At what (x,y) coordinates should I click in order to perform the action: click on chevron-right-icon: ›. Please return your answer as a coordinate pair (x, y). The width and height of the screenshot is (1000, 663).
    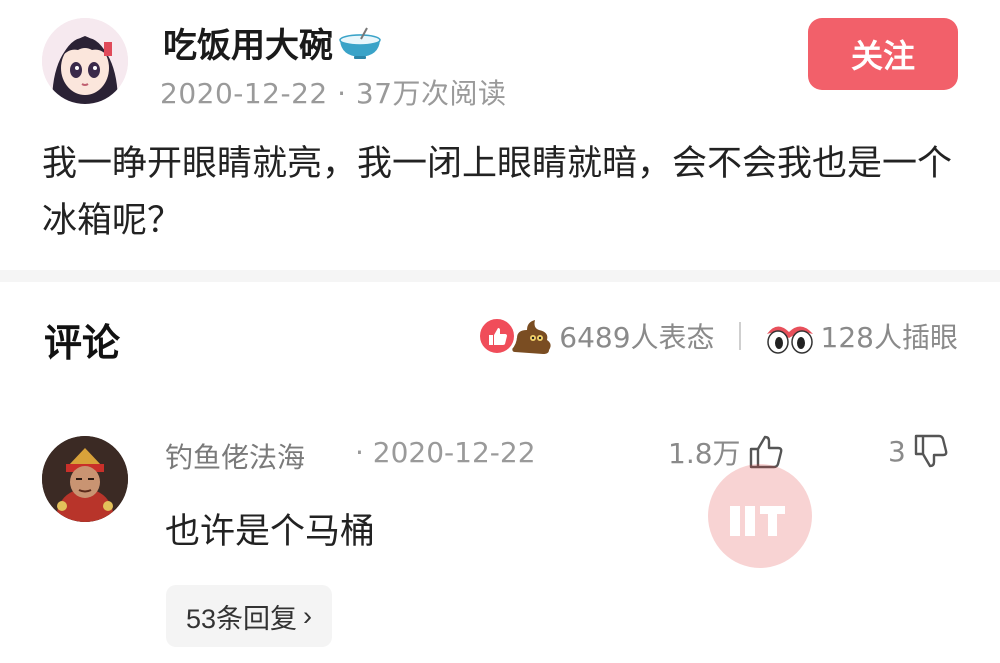
    Looking at the image, I should click on (308, 615).